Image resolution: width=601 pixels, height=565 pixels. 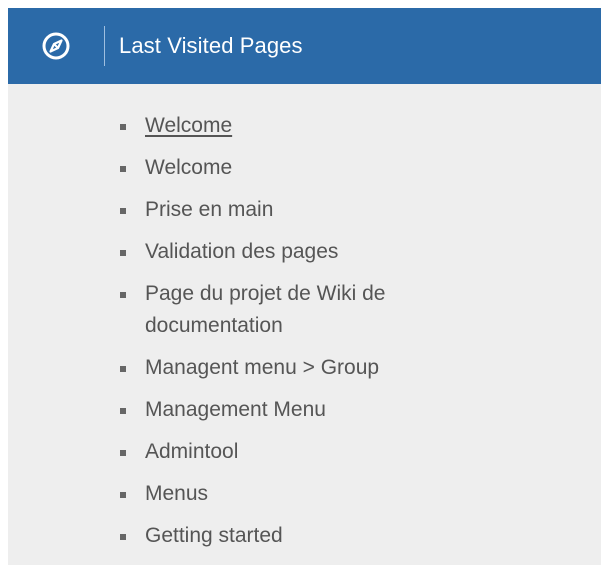 I want to click on list-item: Management Menu, so click(x=298, y=410).